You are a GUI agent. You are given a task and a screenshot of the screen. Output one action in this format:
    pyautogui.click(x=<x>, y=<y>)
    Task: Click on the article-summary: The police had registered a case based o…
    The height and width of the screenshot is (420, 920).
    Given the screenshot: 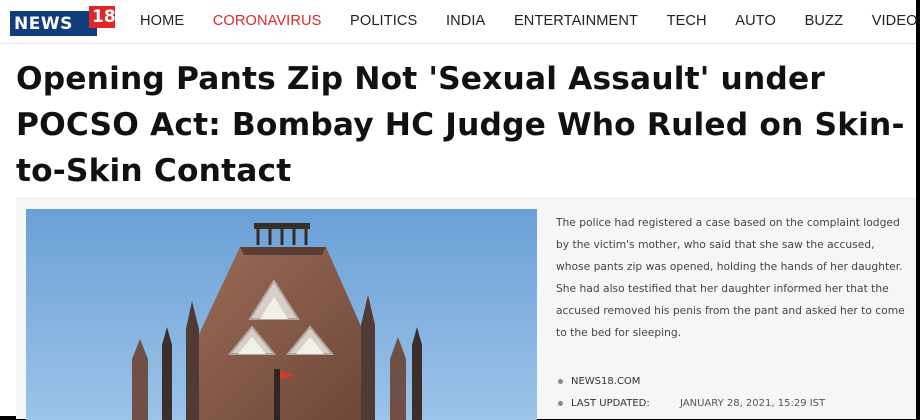 What is the action you would take?
    pyautogui.click(x=730, y=277)
    